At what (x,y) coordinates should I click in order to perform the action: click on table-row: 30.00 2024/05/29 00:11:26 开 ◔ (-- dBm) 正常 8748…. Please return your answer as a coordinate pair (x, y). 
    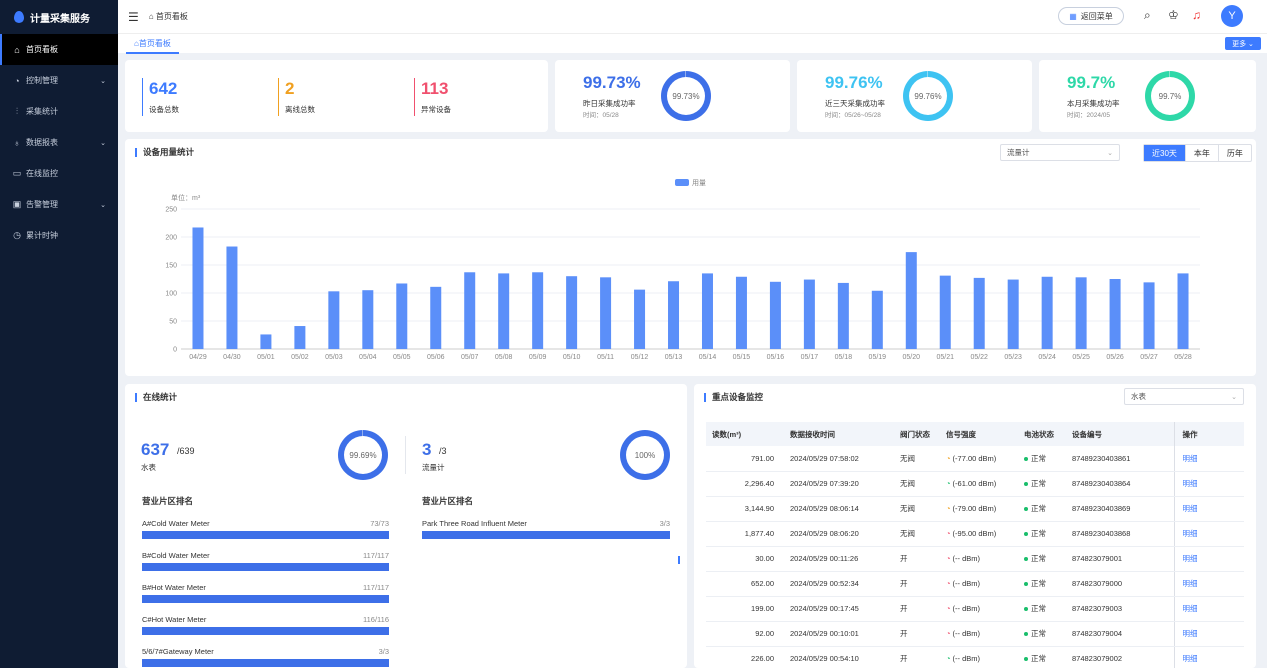
    Looking at the image, I should click on (975, 559).